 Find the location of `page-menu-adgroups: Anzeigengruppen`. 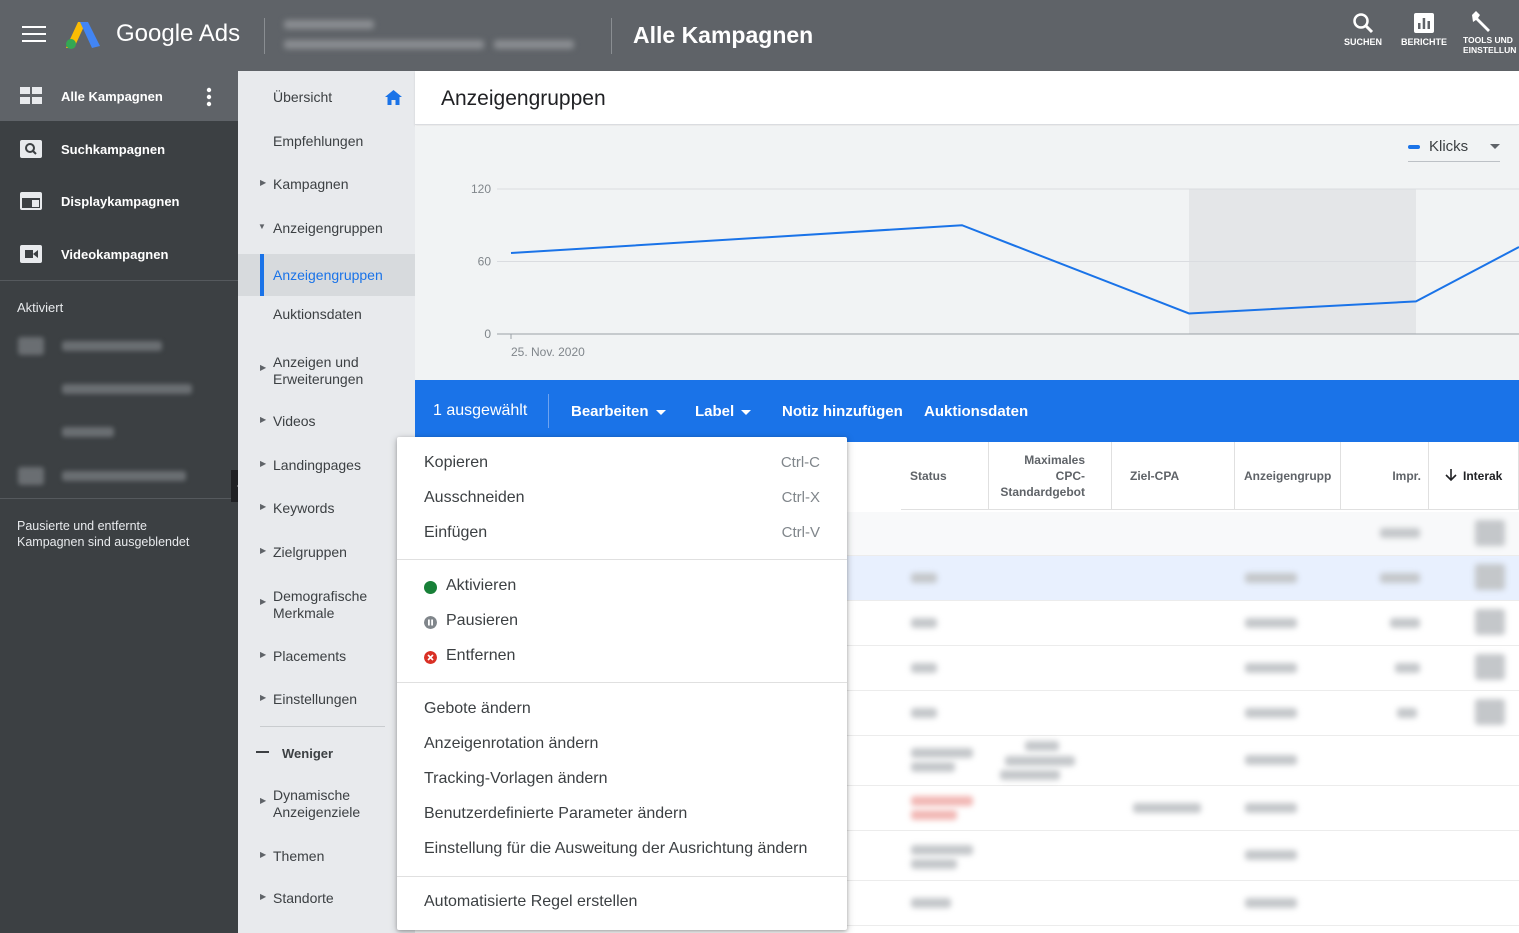

page-menu-adgroups: Anzeigengruppen is located at coordinates (326, 275).